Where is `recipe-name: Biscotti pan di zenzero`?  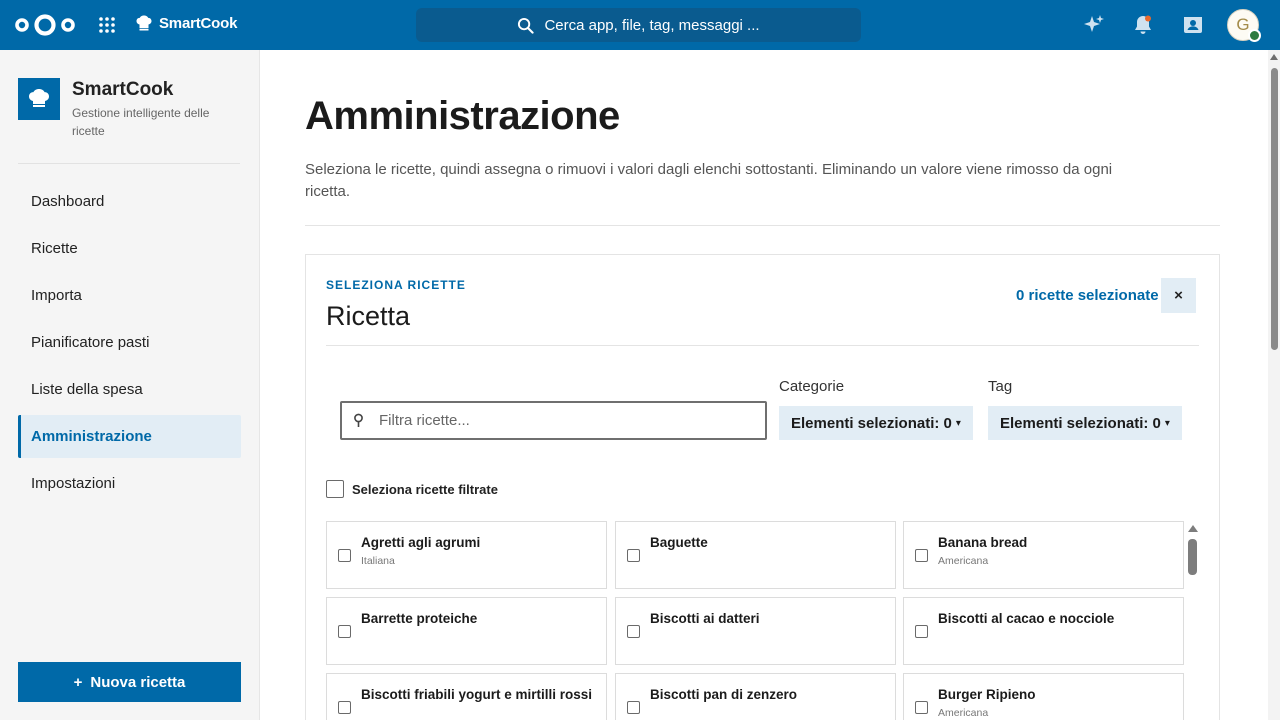
recipe-name: Biscotti pan di zenzero is located at coordinates (724, 694).